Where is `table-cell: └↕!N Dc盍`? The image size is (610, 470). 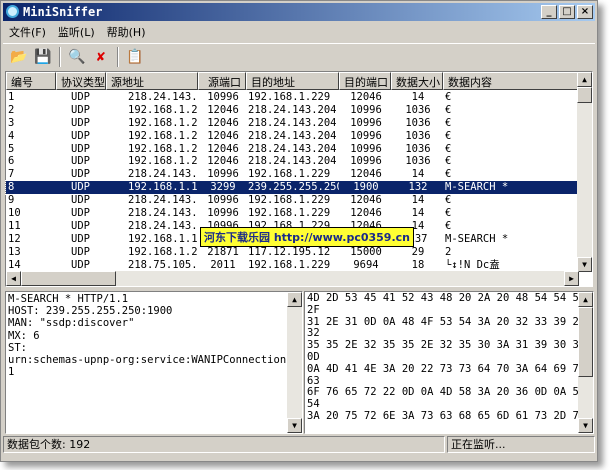 table-cell: └↕!N Dc盍 is located at coordinates (472, 264).